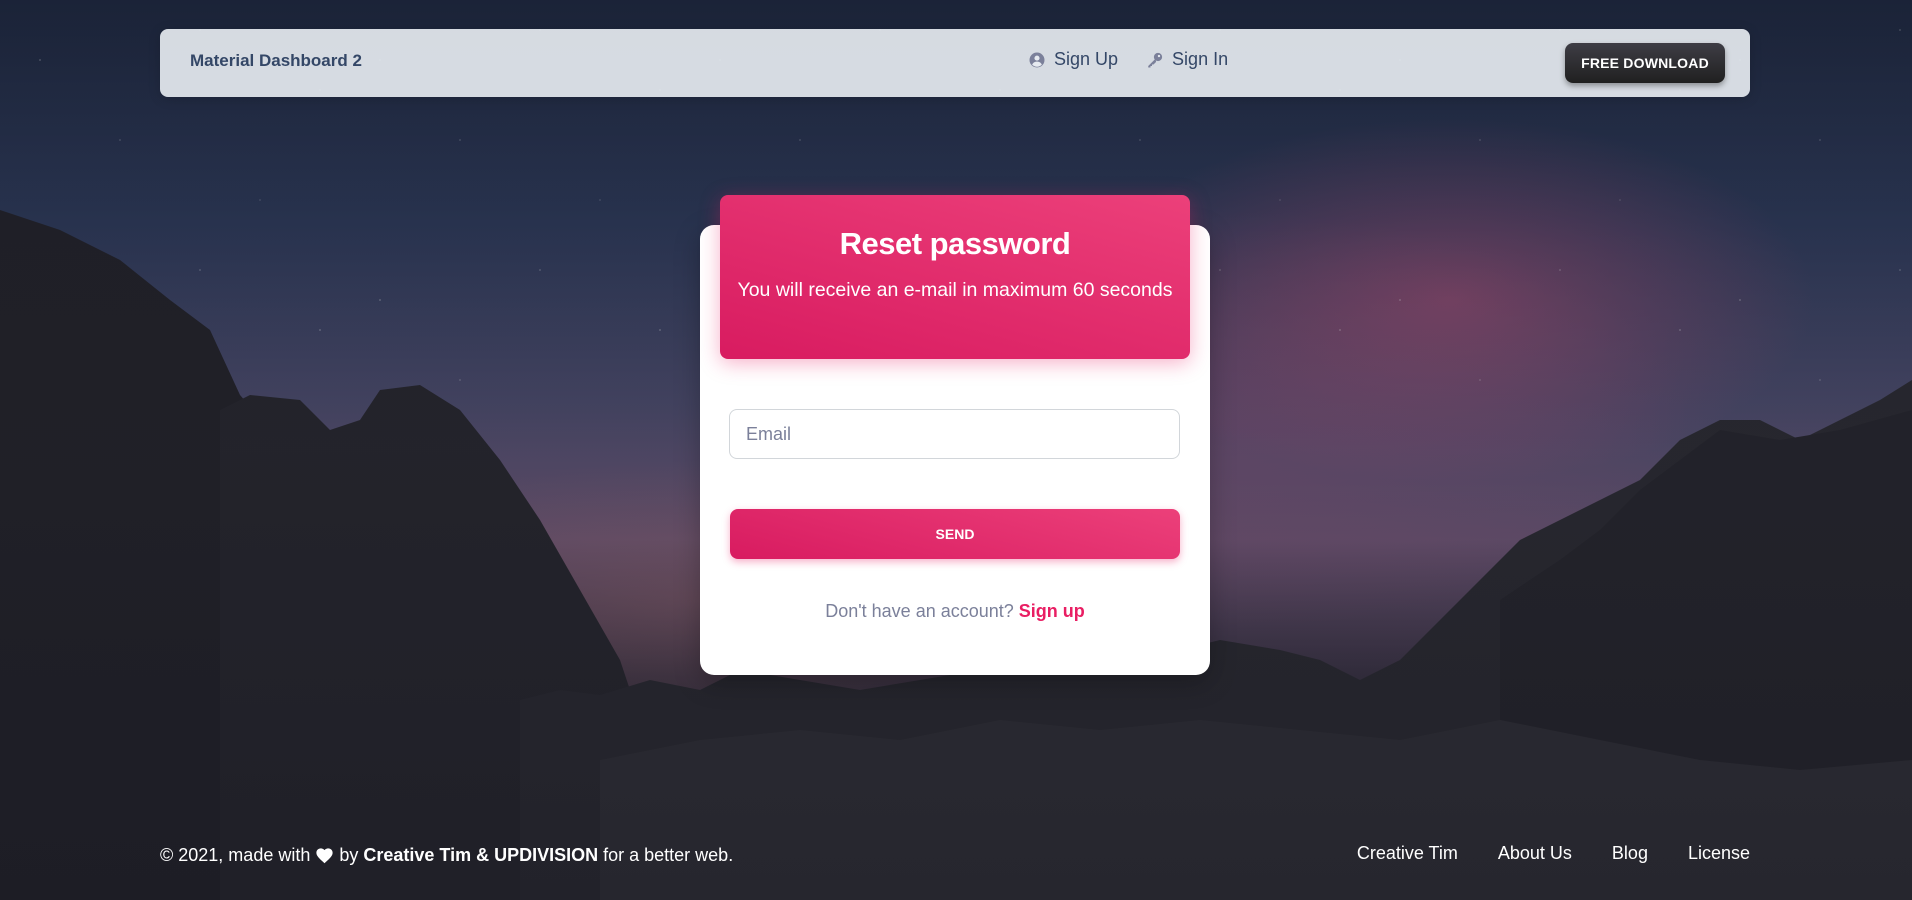 This screenshot has width=1912, height=900. I want to click on copyright-suffix: for a better web., so click(668, 855).